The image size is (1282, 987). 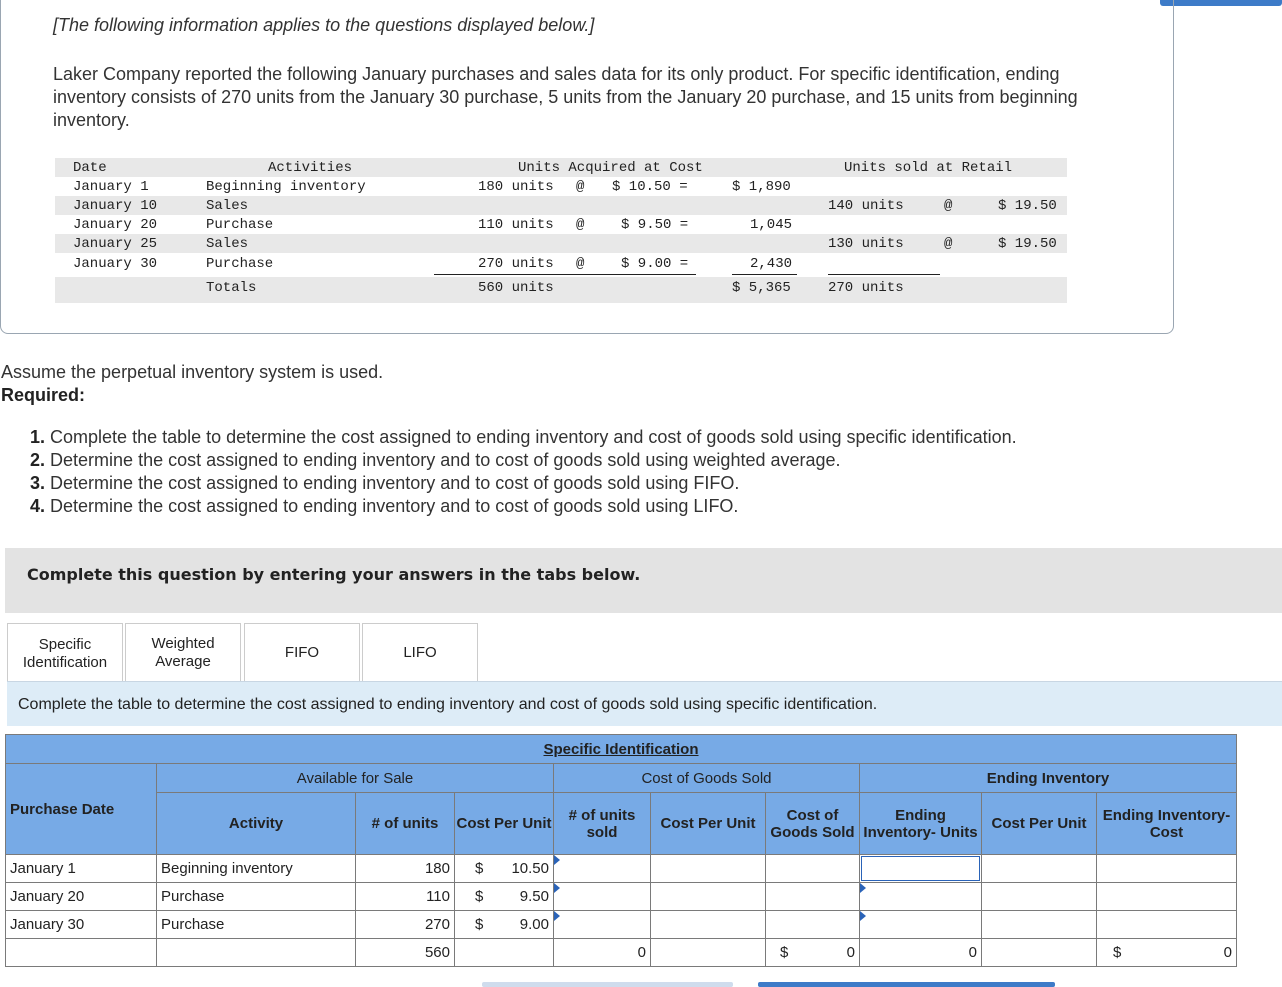 I want to click on row-cost-per-unit: $10.50, so click(x=504, y=868).